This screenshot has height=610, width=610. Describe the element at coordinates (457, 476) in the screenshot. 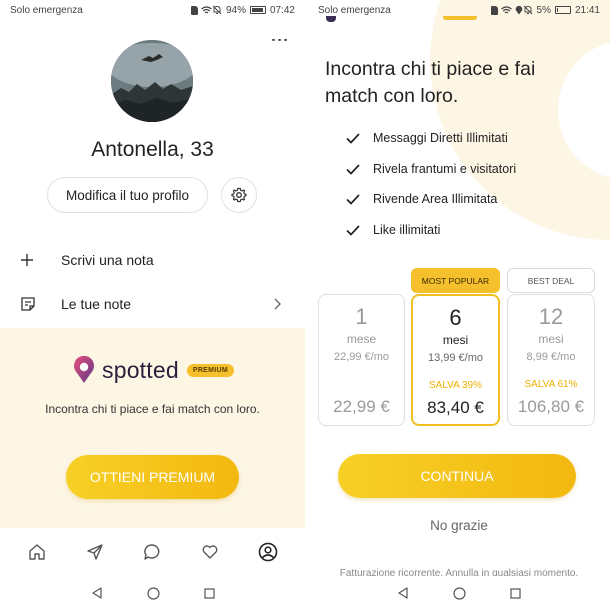

I see `continue-button: CONTINUA` at that location.